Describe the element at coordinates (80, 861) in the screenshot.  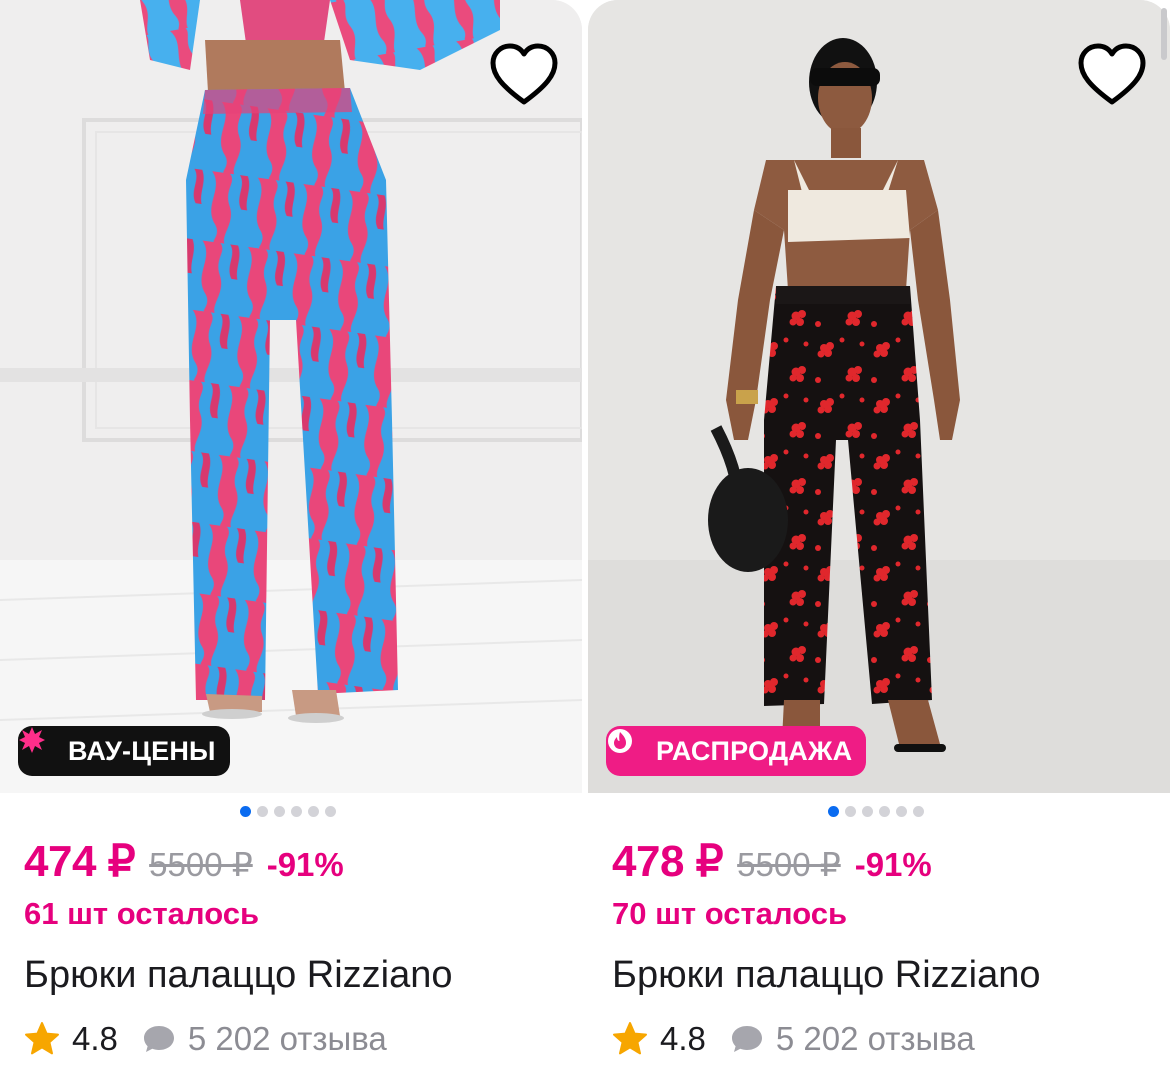
I see `current-price: 474 ₽` at that location.